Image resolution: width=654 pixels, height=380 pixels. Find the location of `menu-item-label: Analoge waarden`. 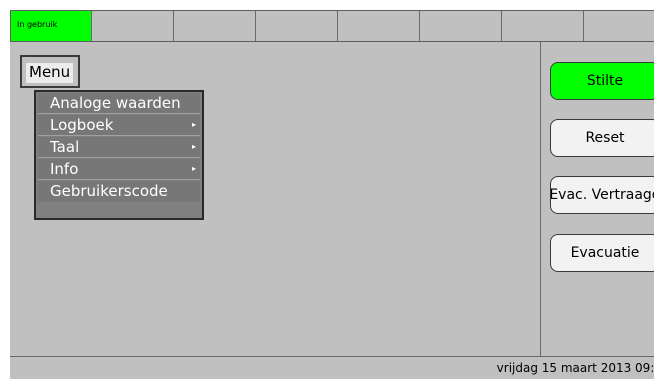

menu-item-label: Analoge waarden is located at coordinates (115, 103).